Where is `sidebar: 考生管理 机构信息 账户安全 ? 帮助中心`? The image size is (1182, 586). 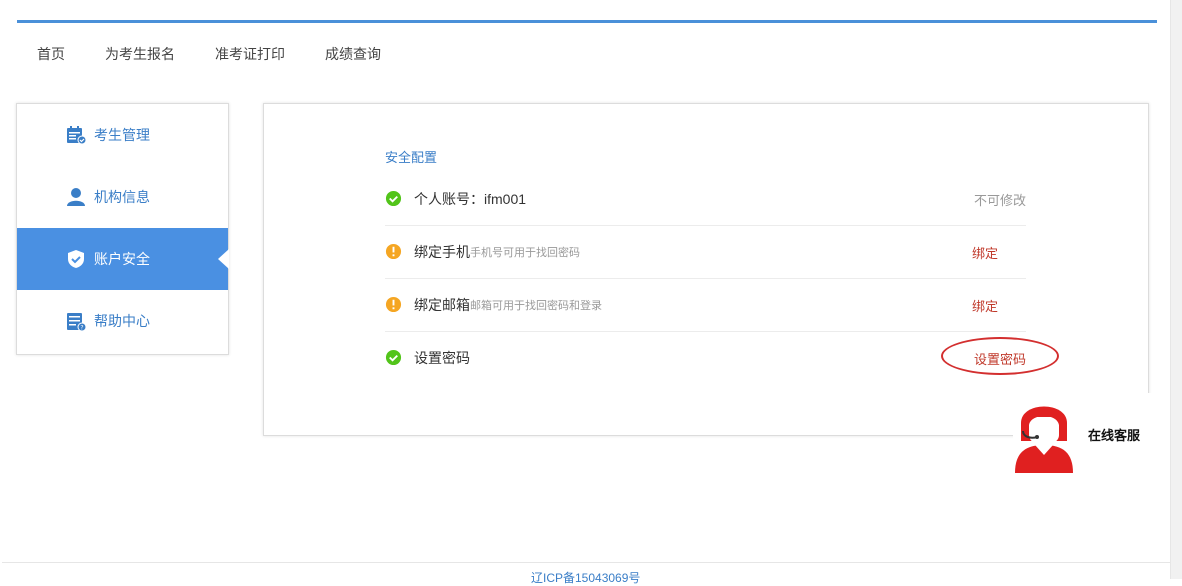
sidebar: 考生管理 机构信息 账户安全 ? 帮助中心 is located at coordinates (122, 229).